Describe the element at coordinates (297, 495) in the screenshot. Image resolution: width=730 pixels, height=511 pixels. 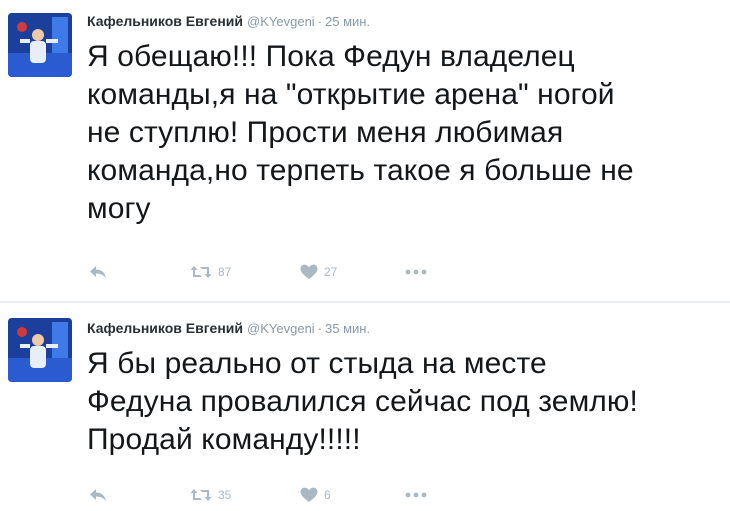
I see `tweet-actions: 35 6` at that location.